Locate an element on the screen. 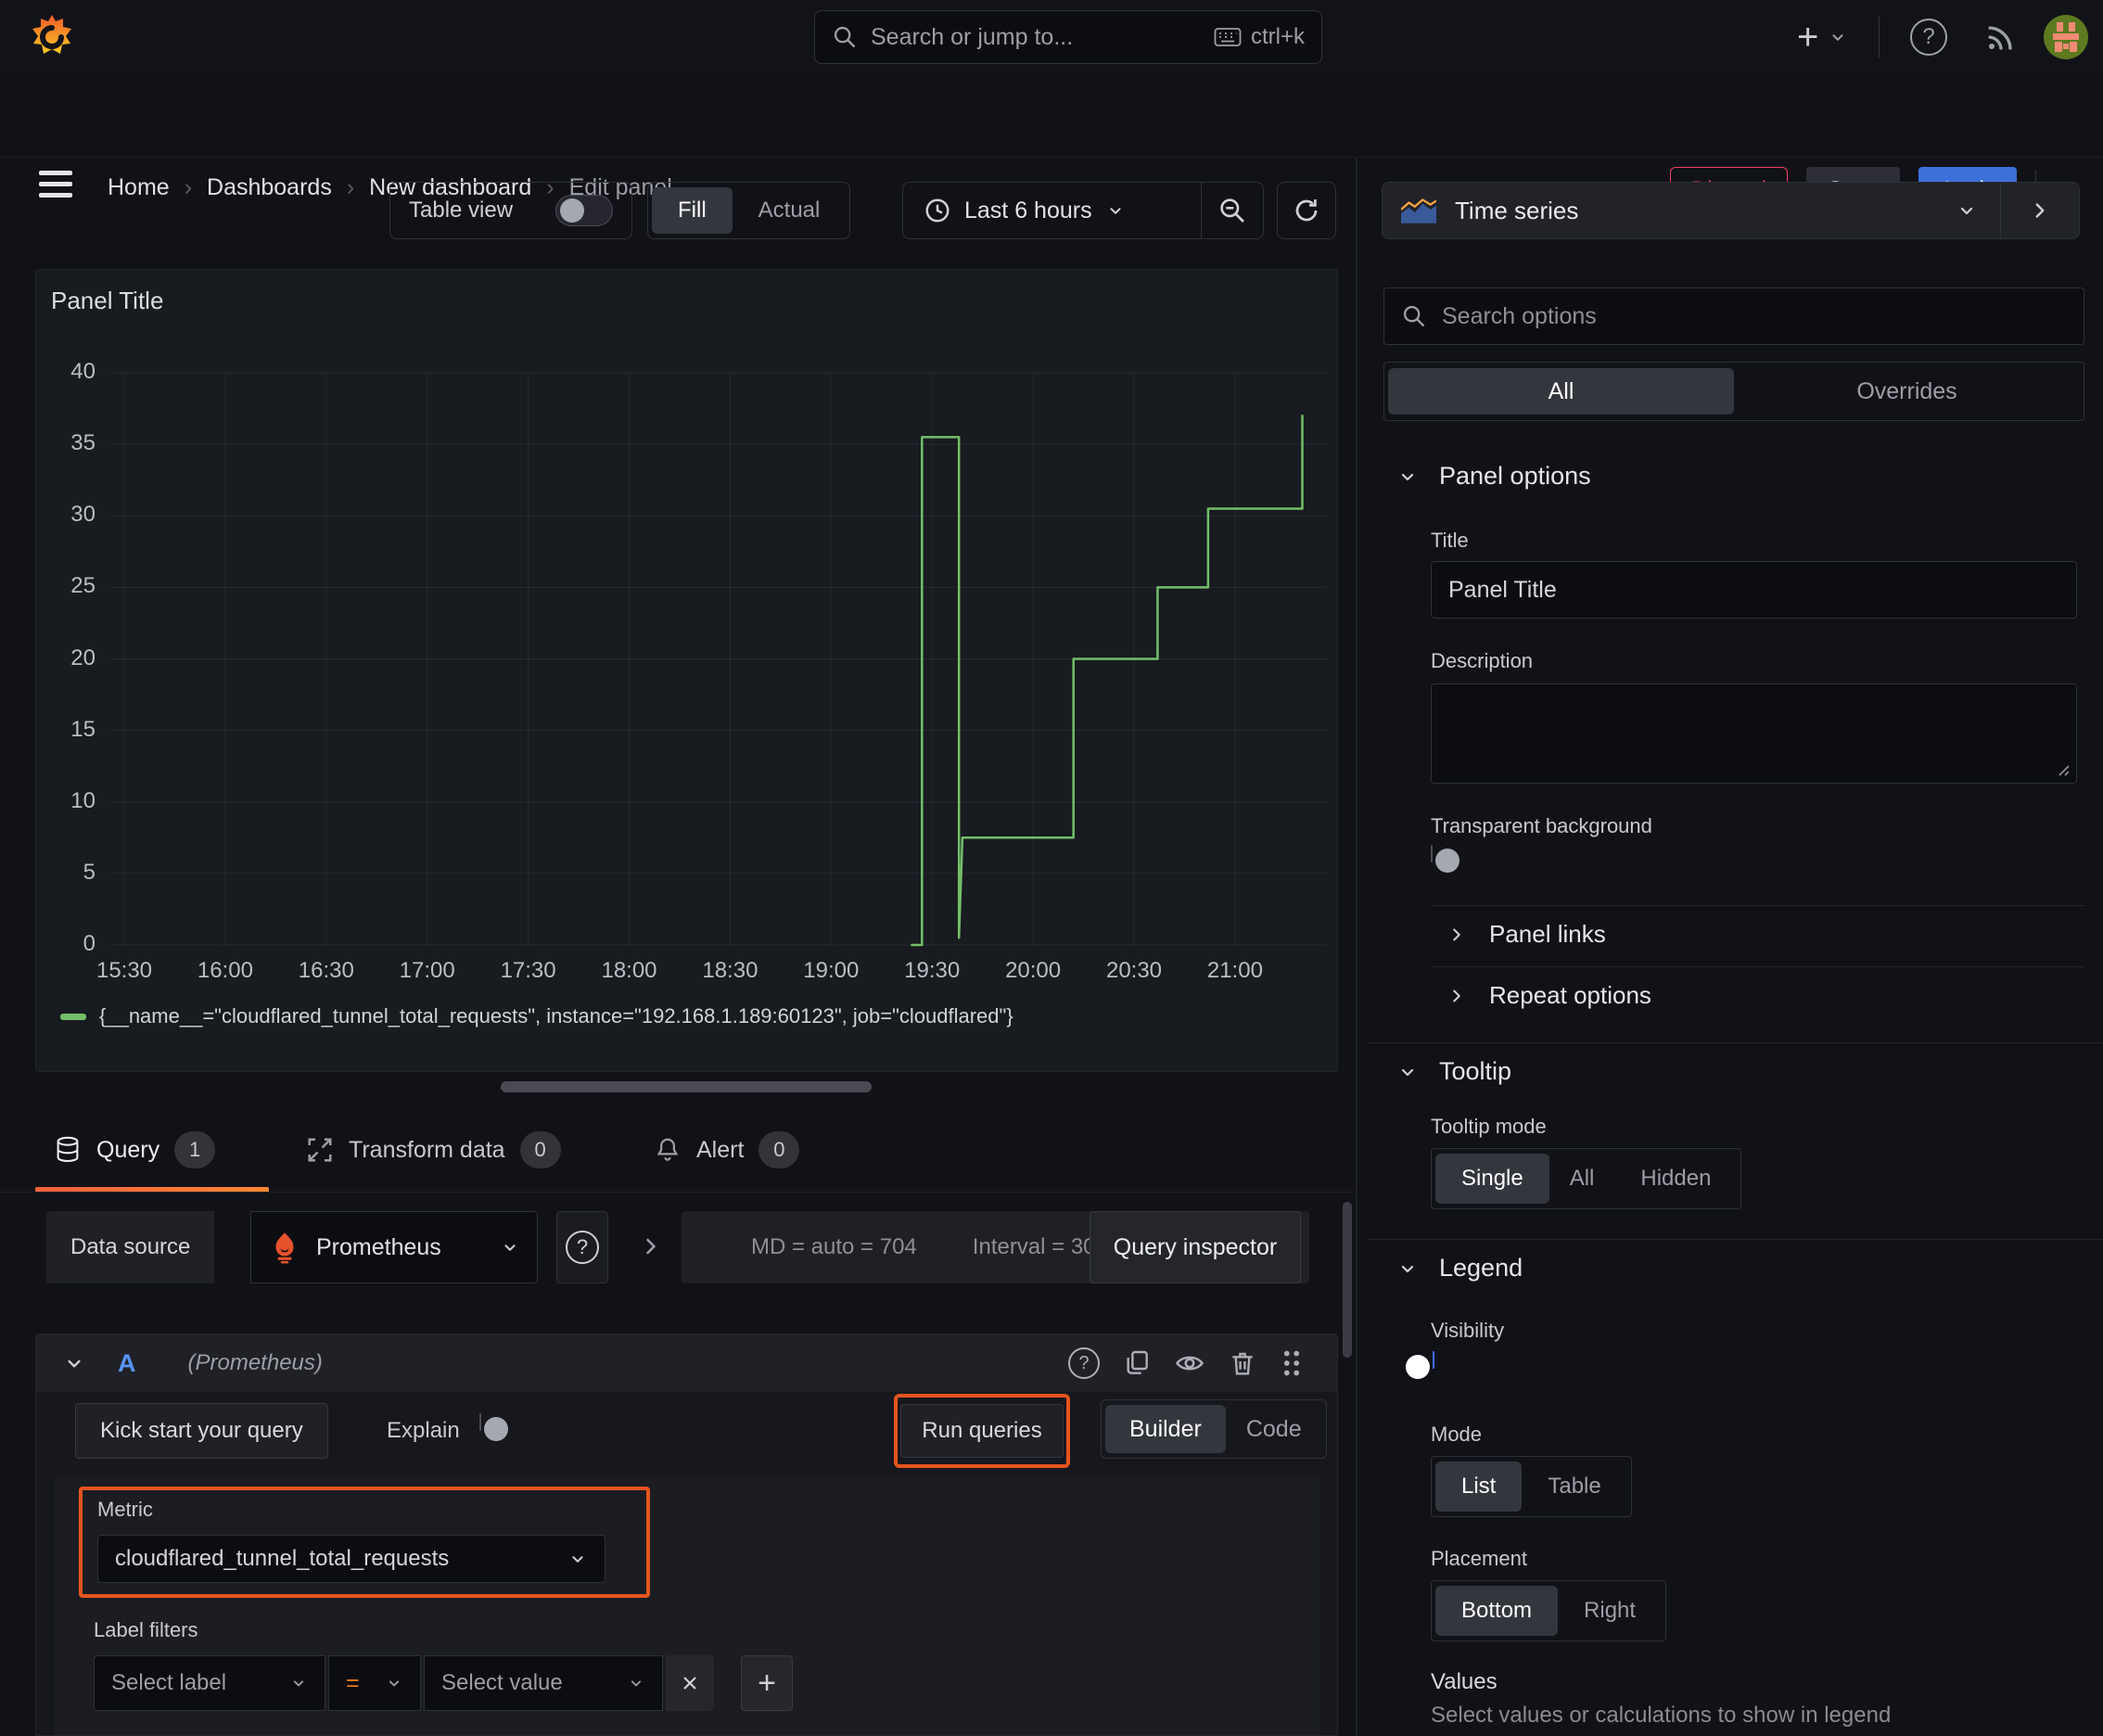 The width and height of the screenshot is (2103, 1736). all-overrides-tabs: All Overrides is located at coordinates (1733, 392).